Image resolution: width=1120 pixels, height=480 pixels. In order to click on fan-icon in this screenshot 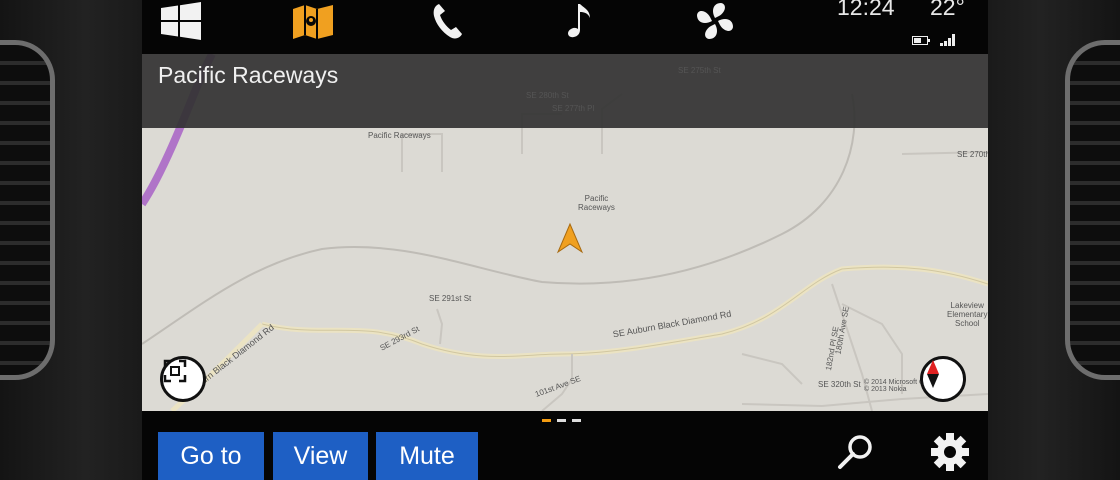, I will do `click(715, 21)`.